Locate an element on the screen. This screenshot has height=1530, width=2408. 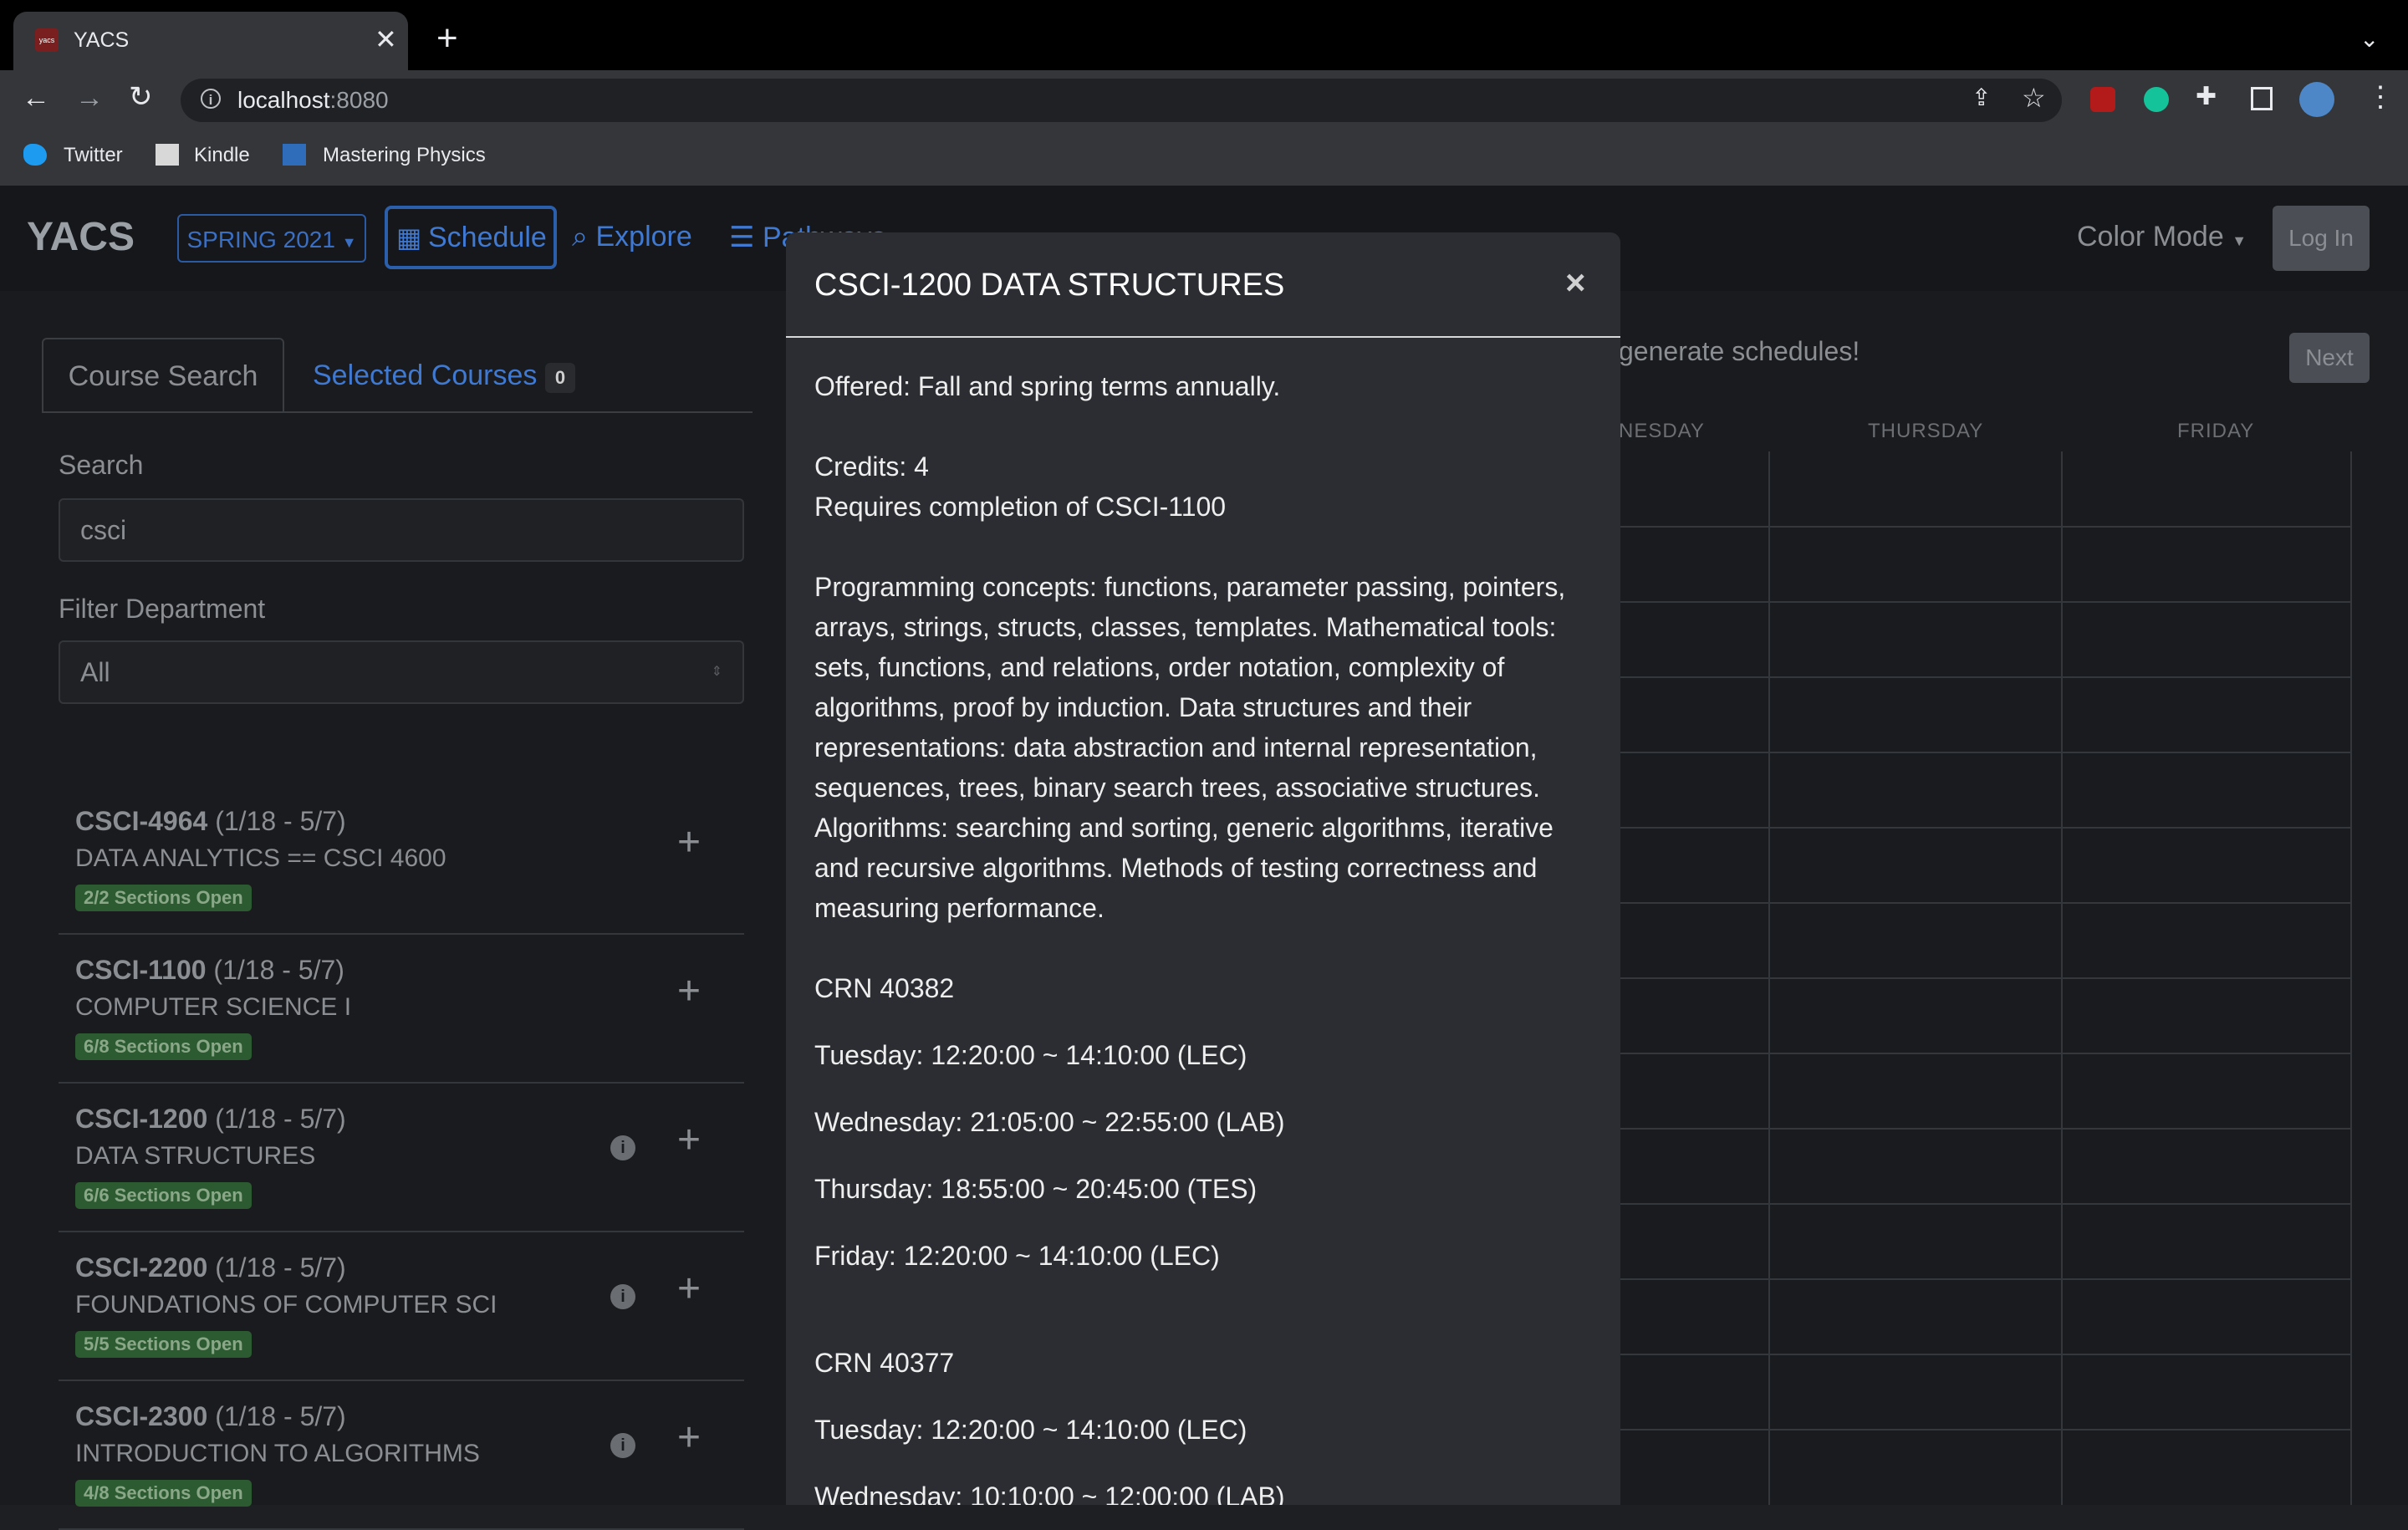
search-input: csci is located at coordinates (401, 530).